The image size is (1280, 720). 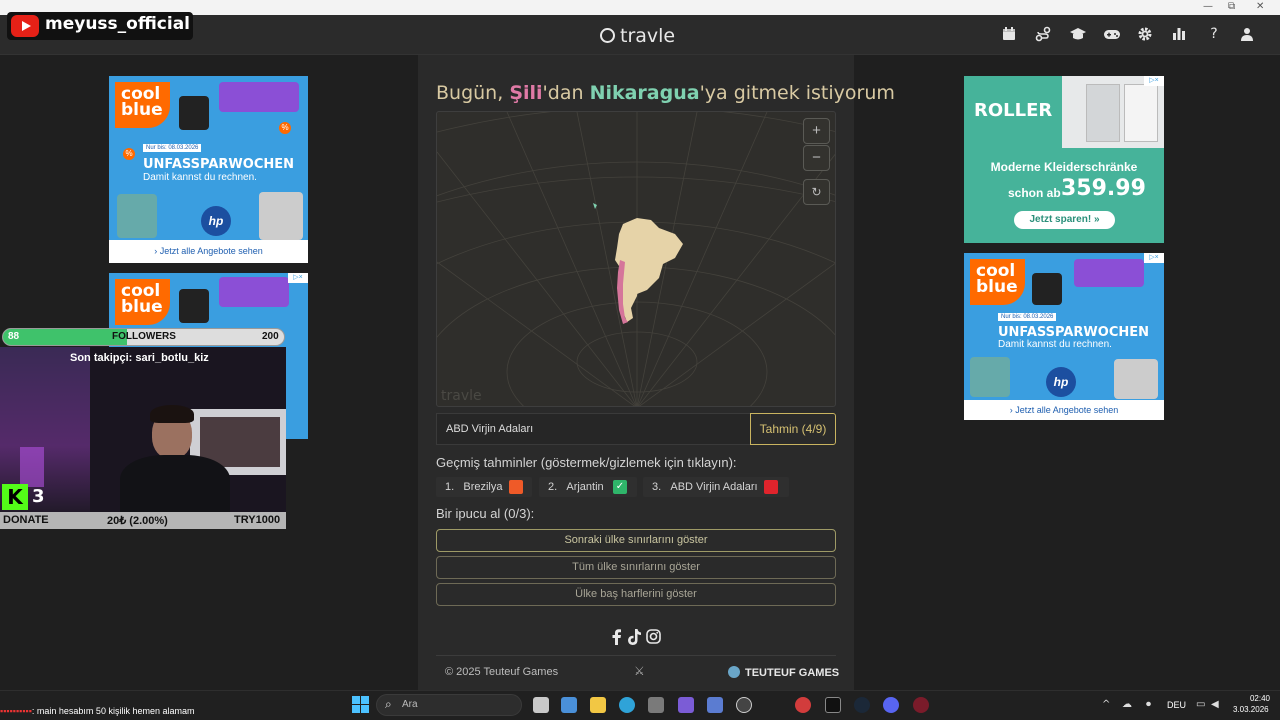 What do you see at coordinates (1106, 704) in the screenshot?
I see `tray-overflow-icon: ^` at bounding box center [1106, 704].